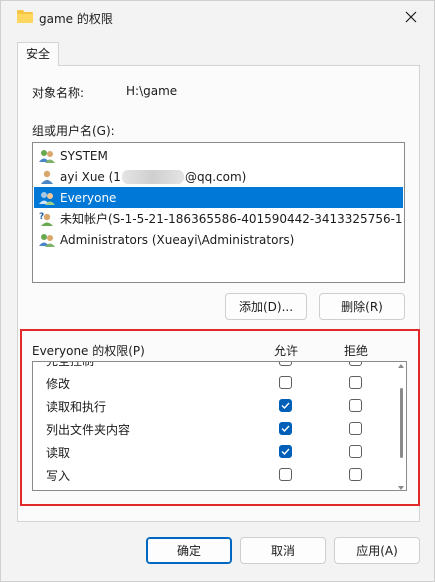 The height and width of the screenshot is (582, 435). What do you see at coordinates (210, 405) in the screenshot?
I see `perm-row-read-execute: 读取和执行` at bounding box center [210, 405].